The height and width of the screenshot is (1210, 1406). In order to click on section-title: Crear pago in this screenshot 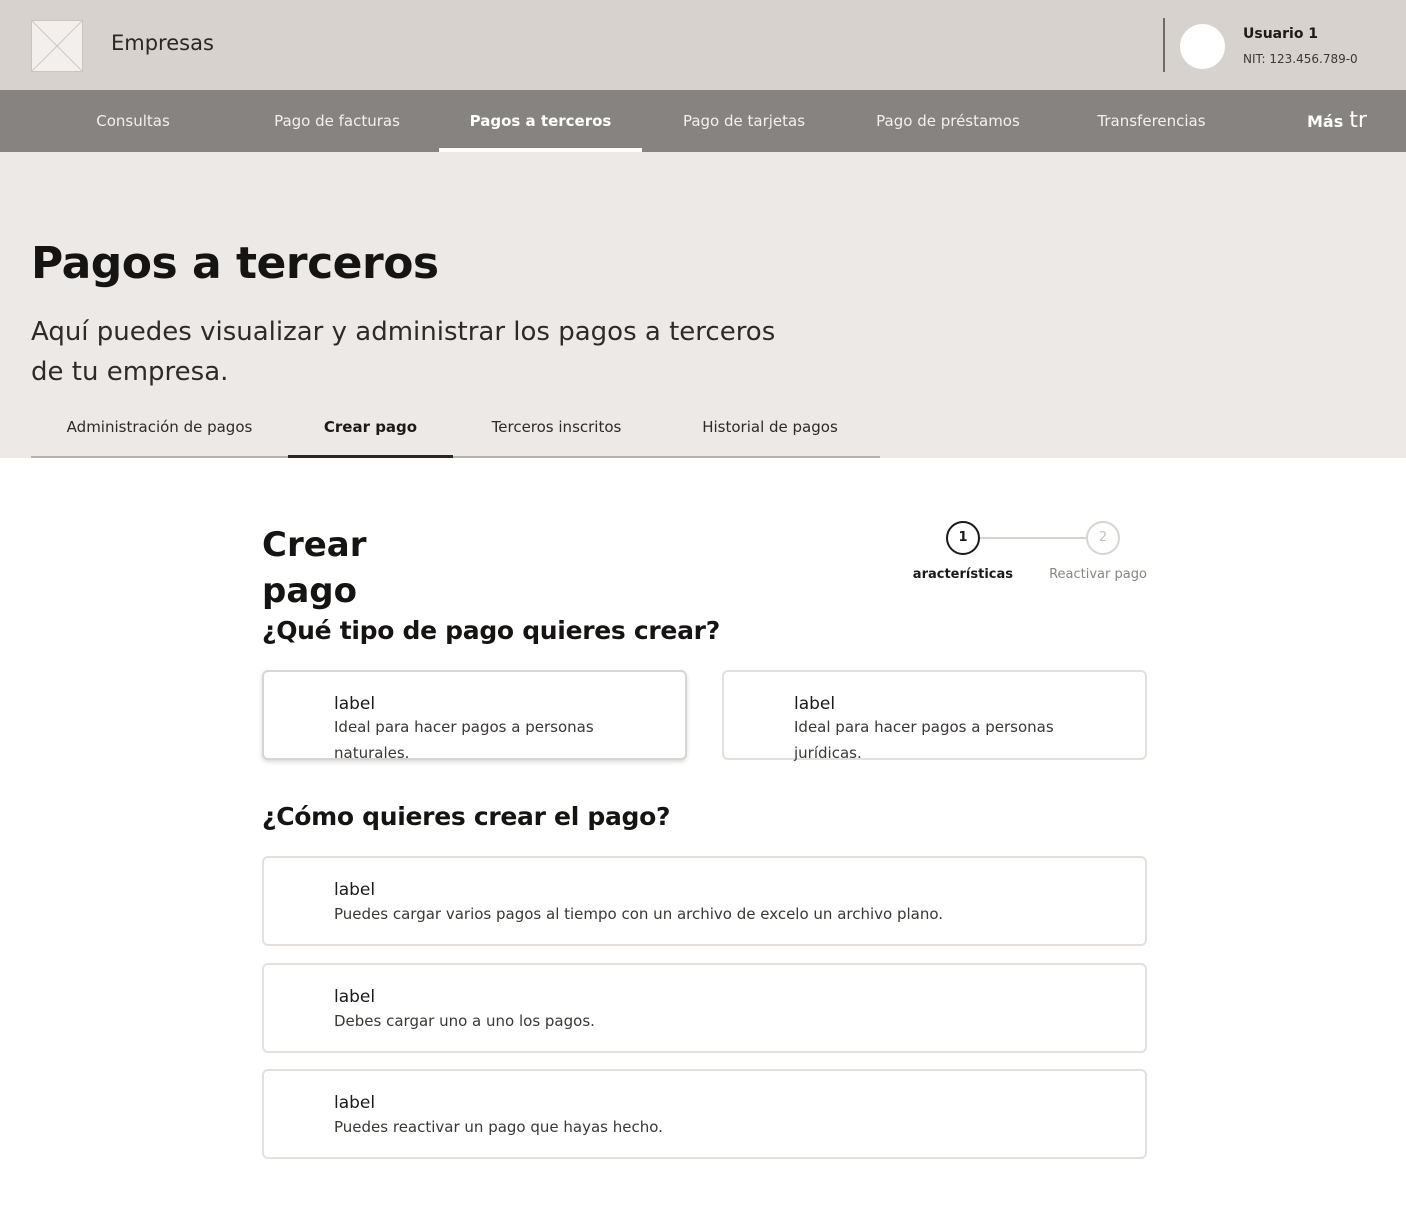, I will do `click(314, 568)`.